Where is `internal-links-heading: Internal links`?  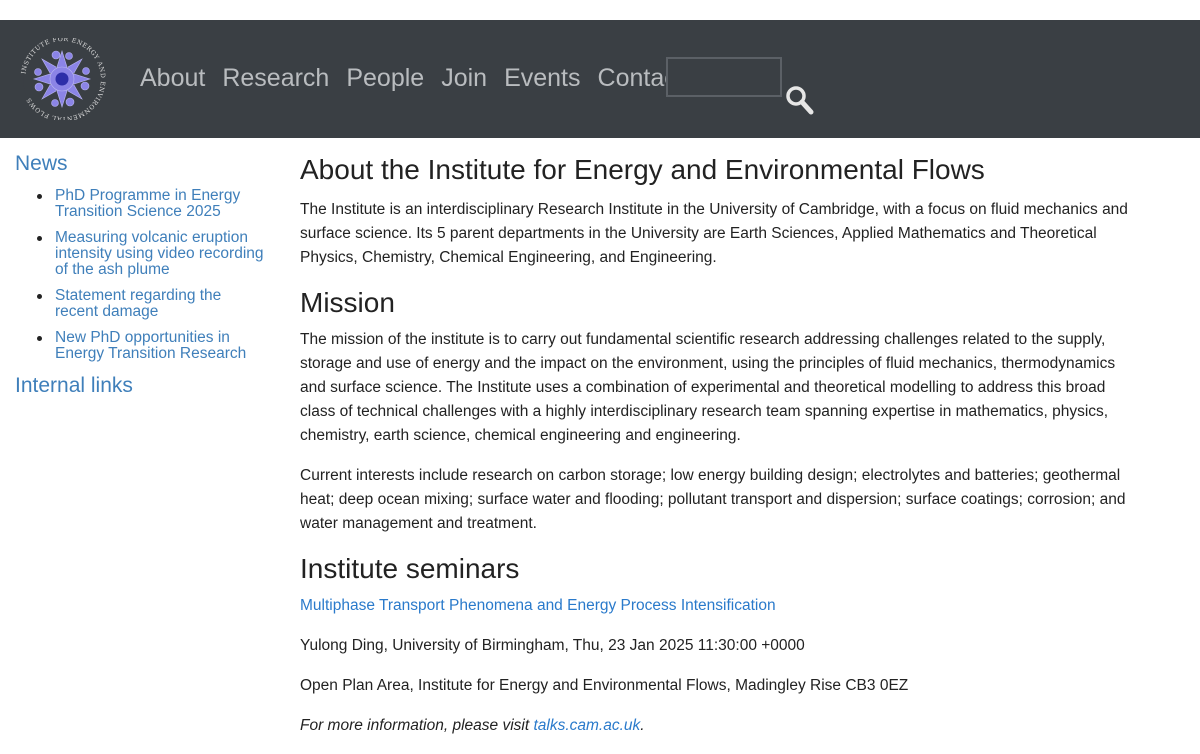 internal-links-heading: Internal links is located at coordinates (146, 386).